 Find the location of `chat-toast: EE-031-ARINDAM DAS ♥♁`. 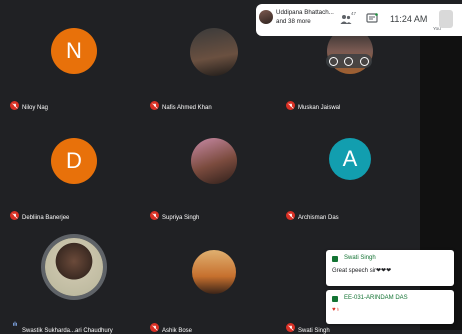

chat-toast: EE-031-ARINDAM DAS ♥♁ is located at coordinates (390, 307).